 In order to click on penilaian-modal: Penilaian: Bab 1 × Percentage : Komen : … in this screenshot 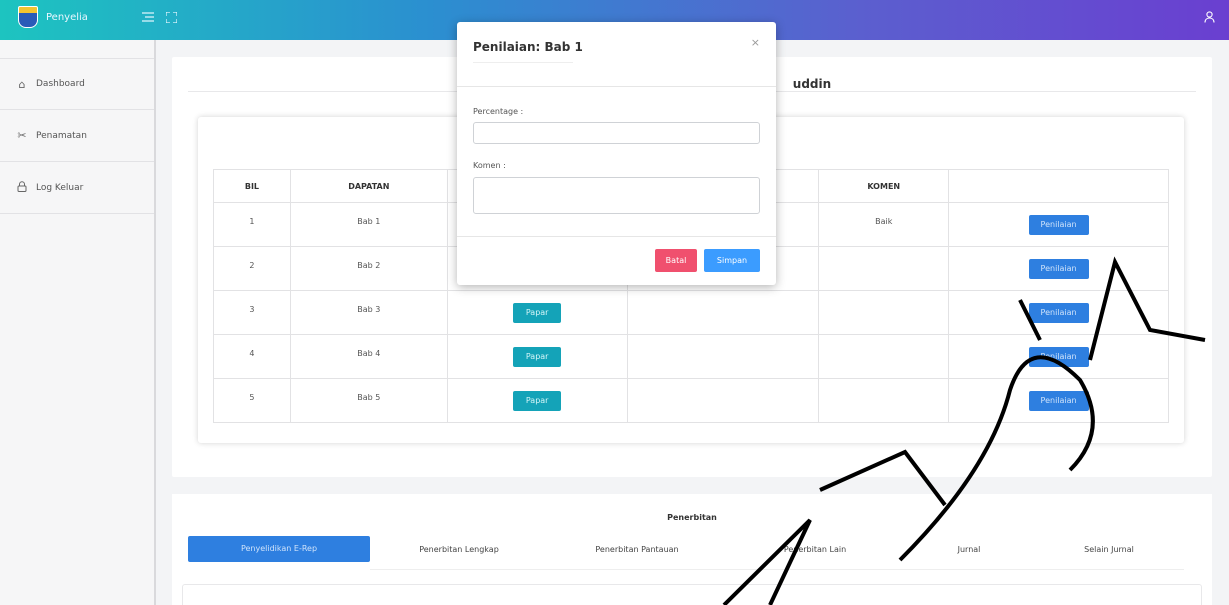, I will do `click(616, 153)`.